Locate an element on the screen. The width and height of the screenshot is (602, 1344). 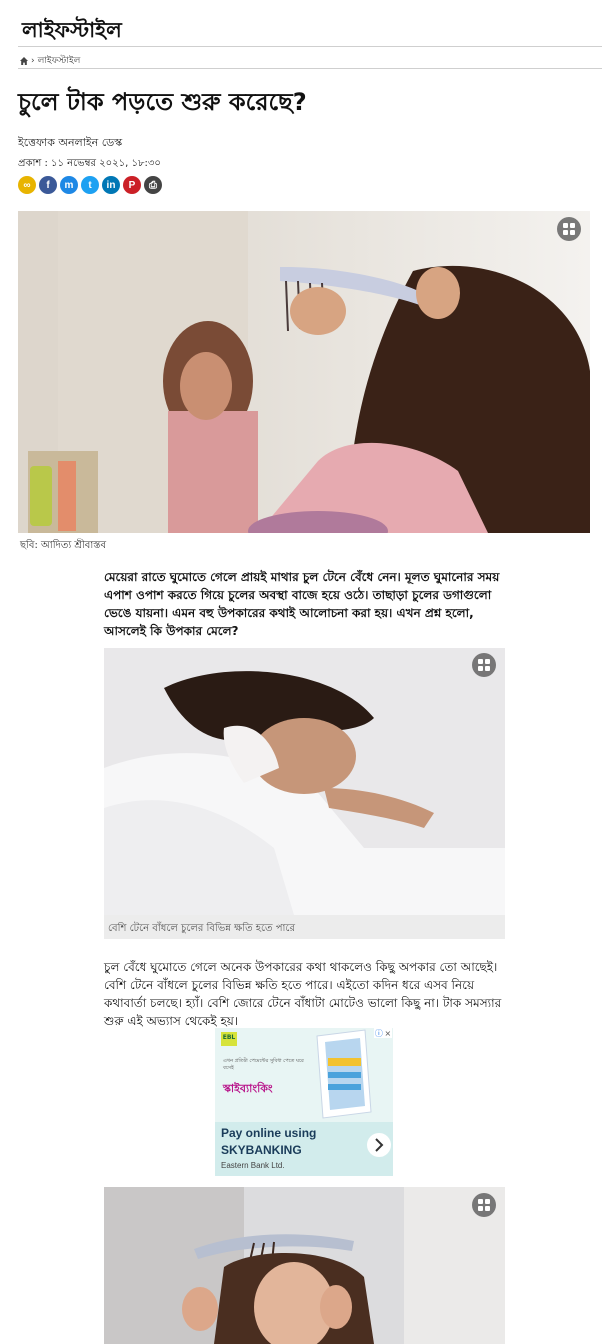
article-headline: চুলে টাক পড়তে শুরু করেছে? is located at coordinates (162, 102).